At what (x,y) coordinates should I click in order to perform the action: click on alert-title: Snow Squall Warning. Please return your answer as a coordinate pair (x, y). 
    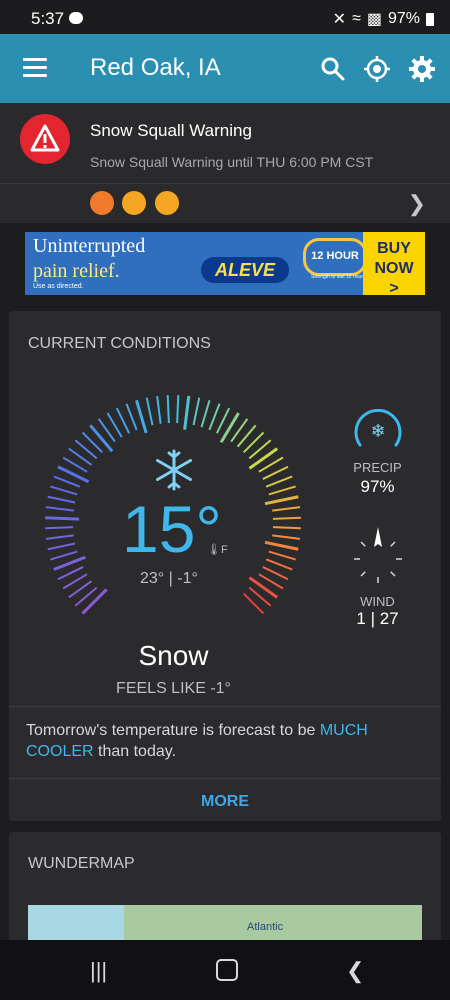
    Looking at the image, I should click on (171, 130).